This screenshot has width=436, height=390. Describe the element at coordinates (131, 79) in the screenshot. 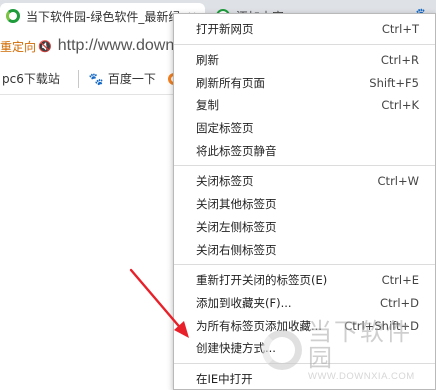

I see `bookmark-label: 百度一下` at that location.